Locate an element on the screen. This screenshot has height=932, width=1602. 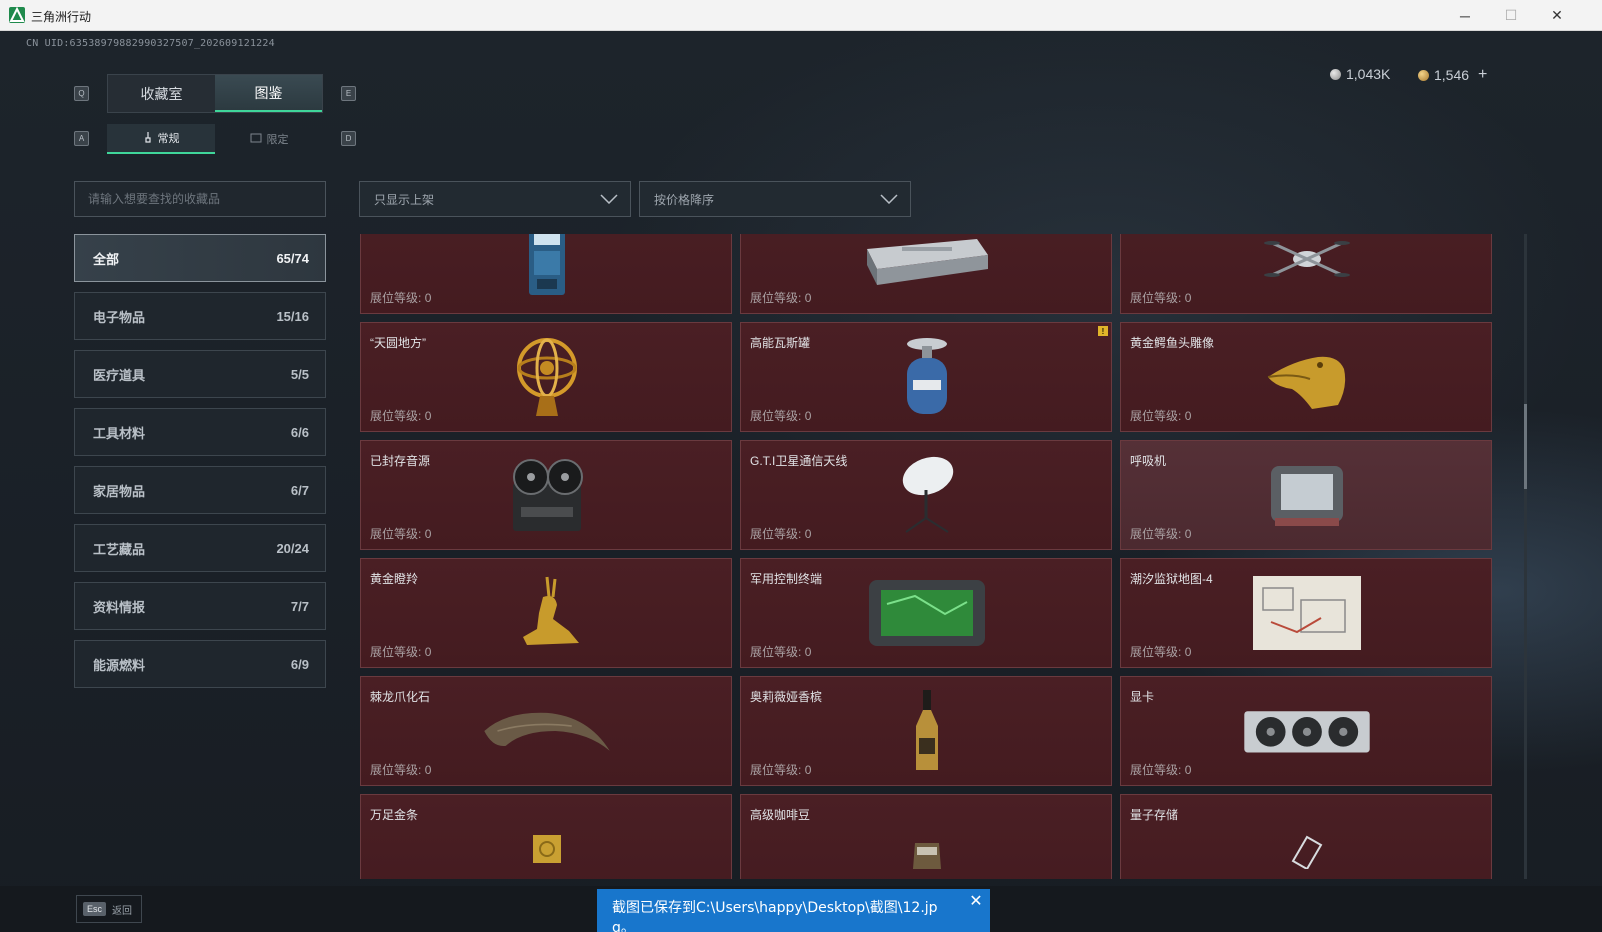
item-name: 奥莉薇娅香槟 is located at coordinates (786, 697).